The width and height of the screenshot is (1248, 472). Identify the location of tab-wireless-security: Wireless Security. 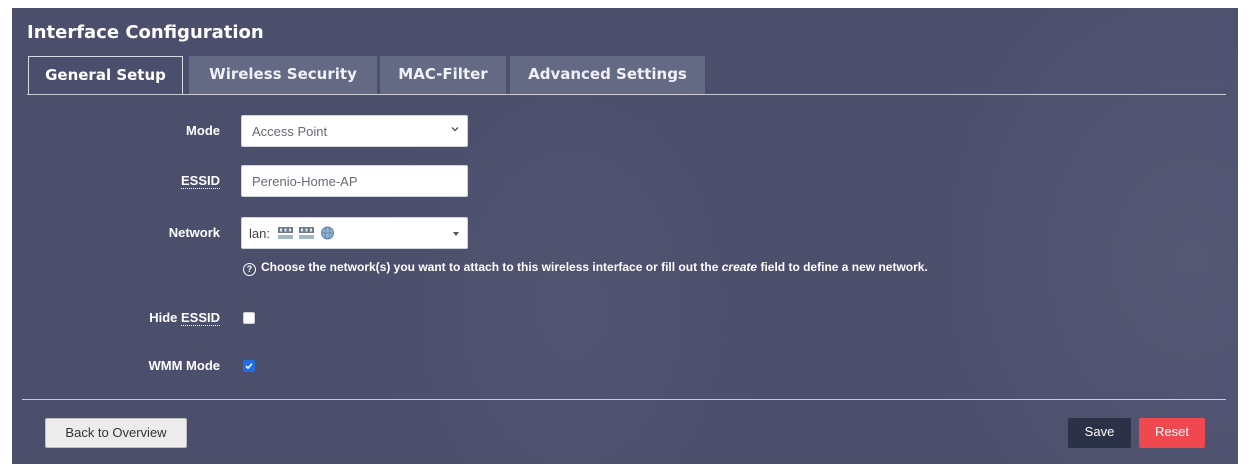
(283, 75).